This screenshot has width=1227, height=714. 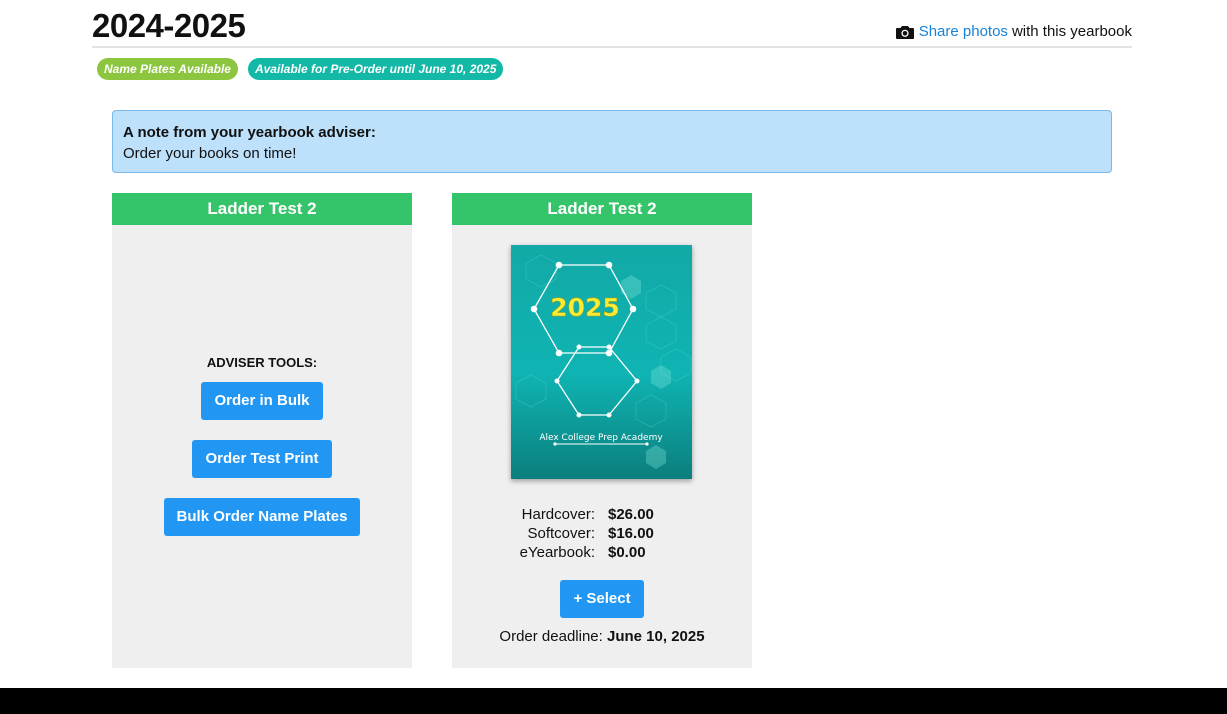 What do you see at coordinates (210, 153) in the screenshot?
I see `adviser-note-body: Order your books on time!` at bounding box center [210, 153].